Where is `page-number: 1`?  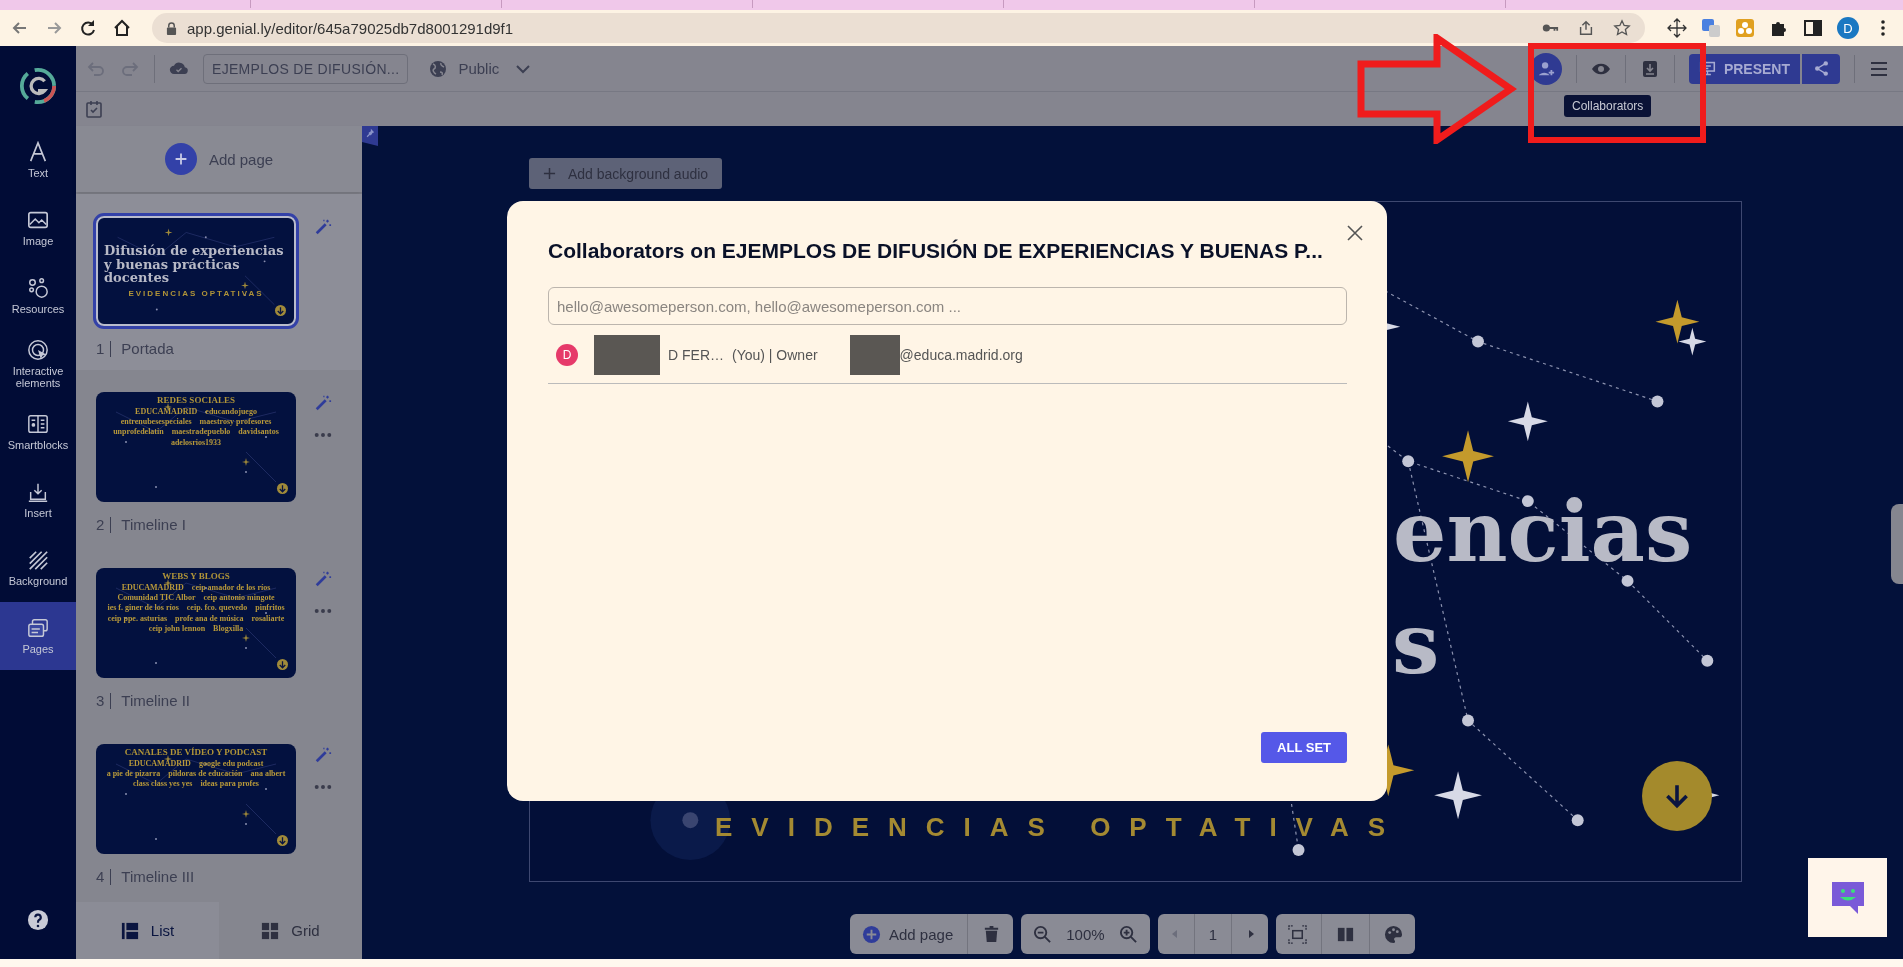 page-number: 1 is located at coordinates (100, 348).